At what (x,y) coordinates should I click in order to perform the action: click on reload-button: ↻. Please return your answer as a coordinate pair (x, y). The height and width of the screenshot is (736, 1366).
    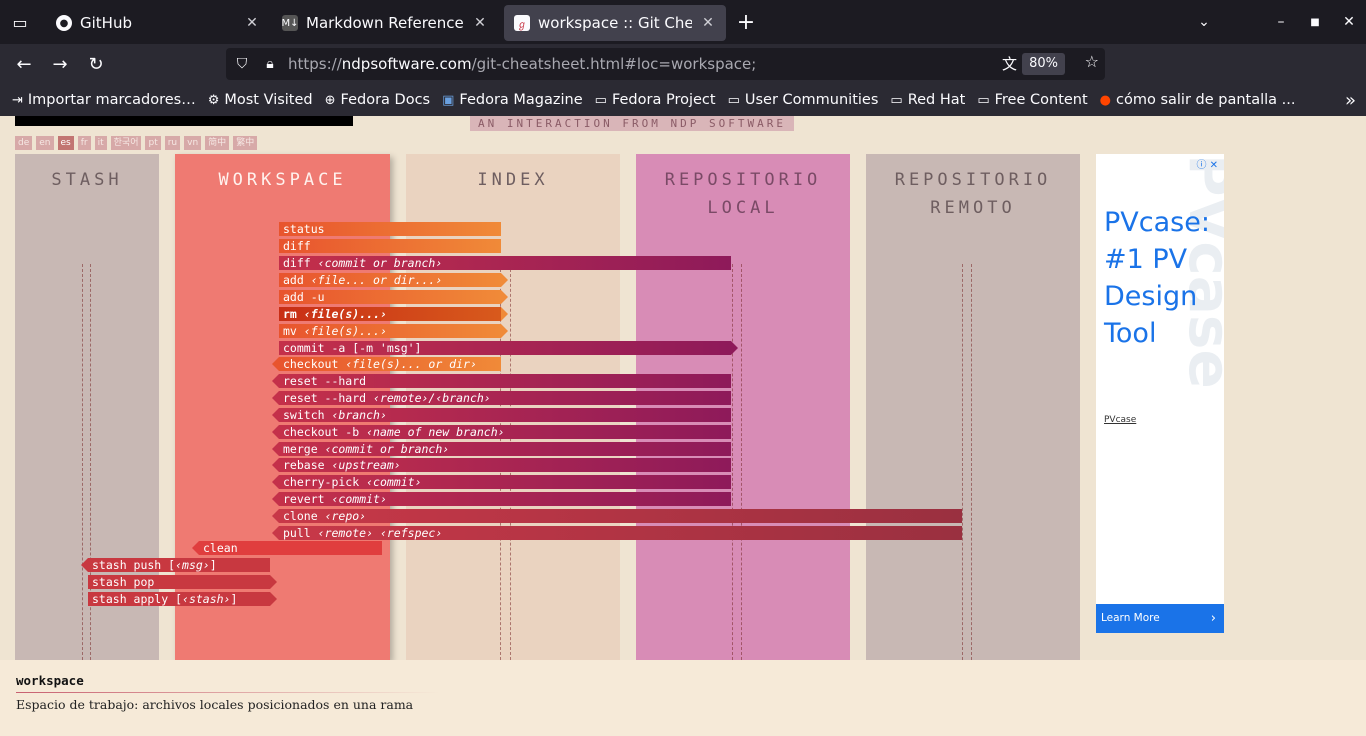
    Looking at the image, I should click on (96, 64).